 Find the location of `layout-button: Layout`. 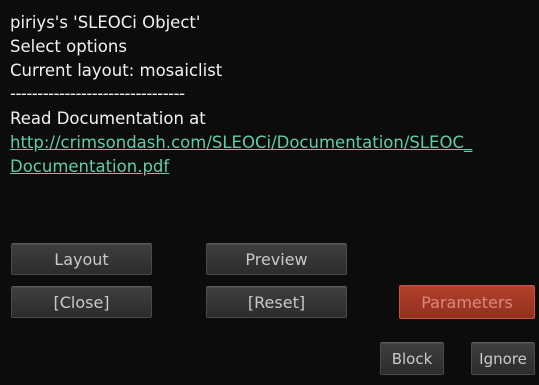

layout-button: Layout is located at coordinates (81, 259).